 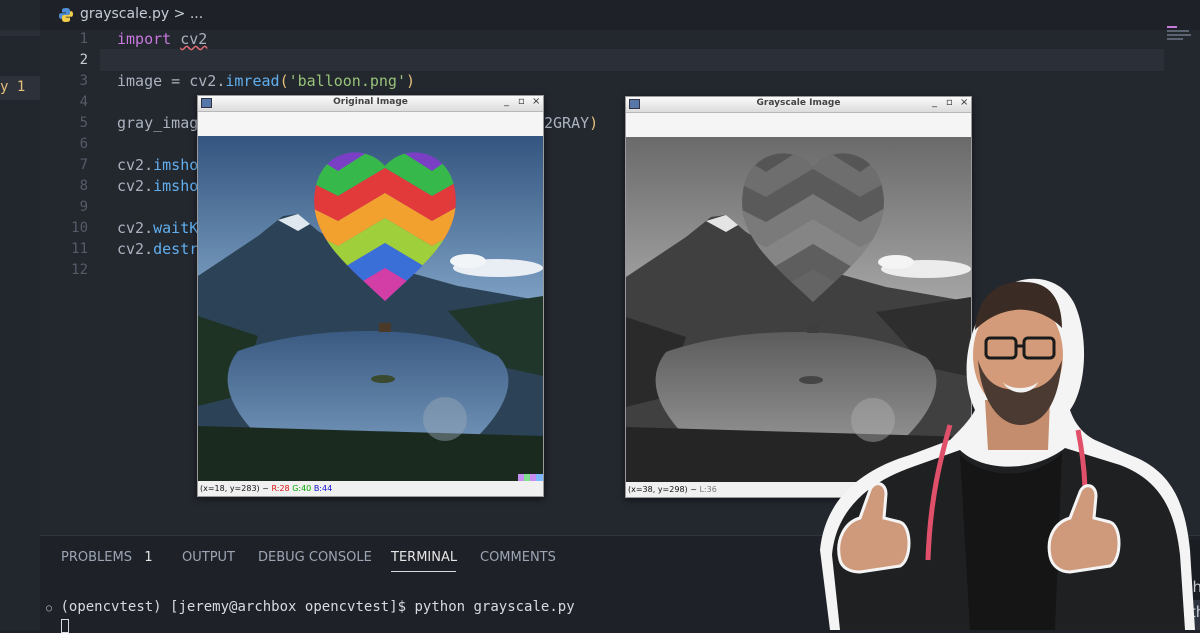 What do you see at coordinates (632, 60) in the screenshot?
I see `current-line-highlight` at bounding box center [632, 60].